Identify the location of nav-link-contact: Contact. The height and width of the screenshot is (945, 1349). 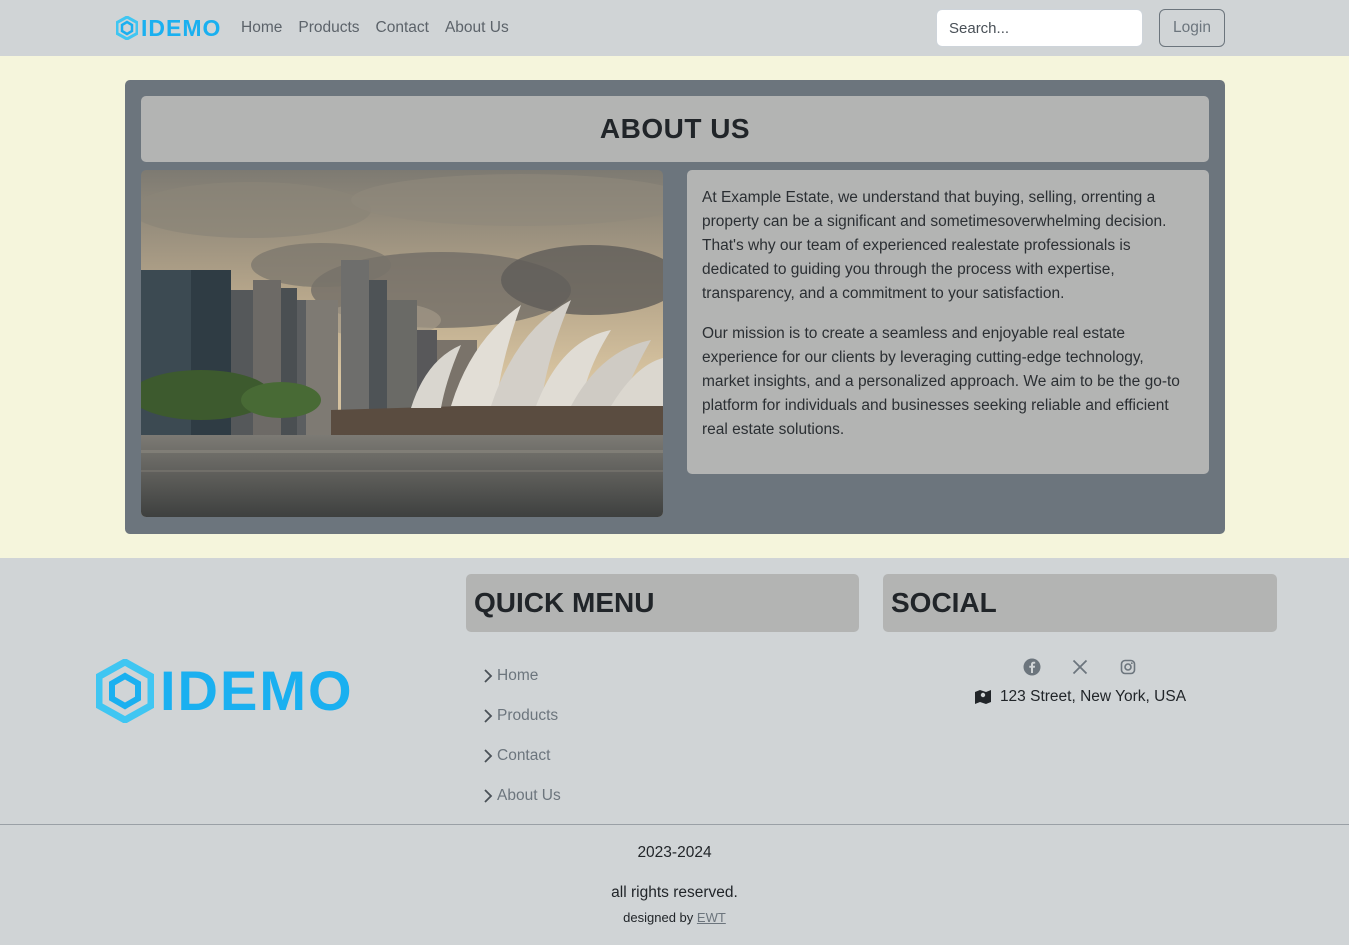
(402, 28).